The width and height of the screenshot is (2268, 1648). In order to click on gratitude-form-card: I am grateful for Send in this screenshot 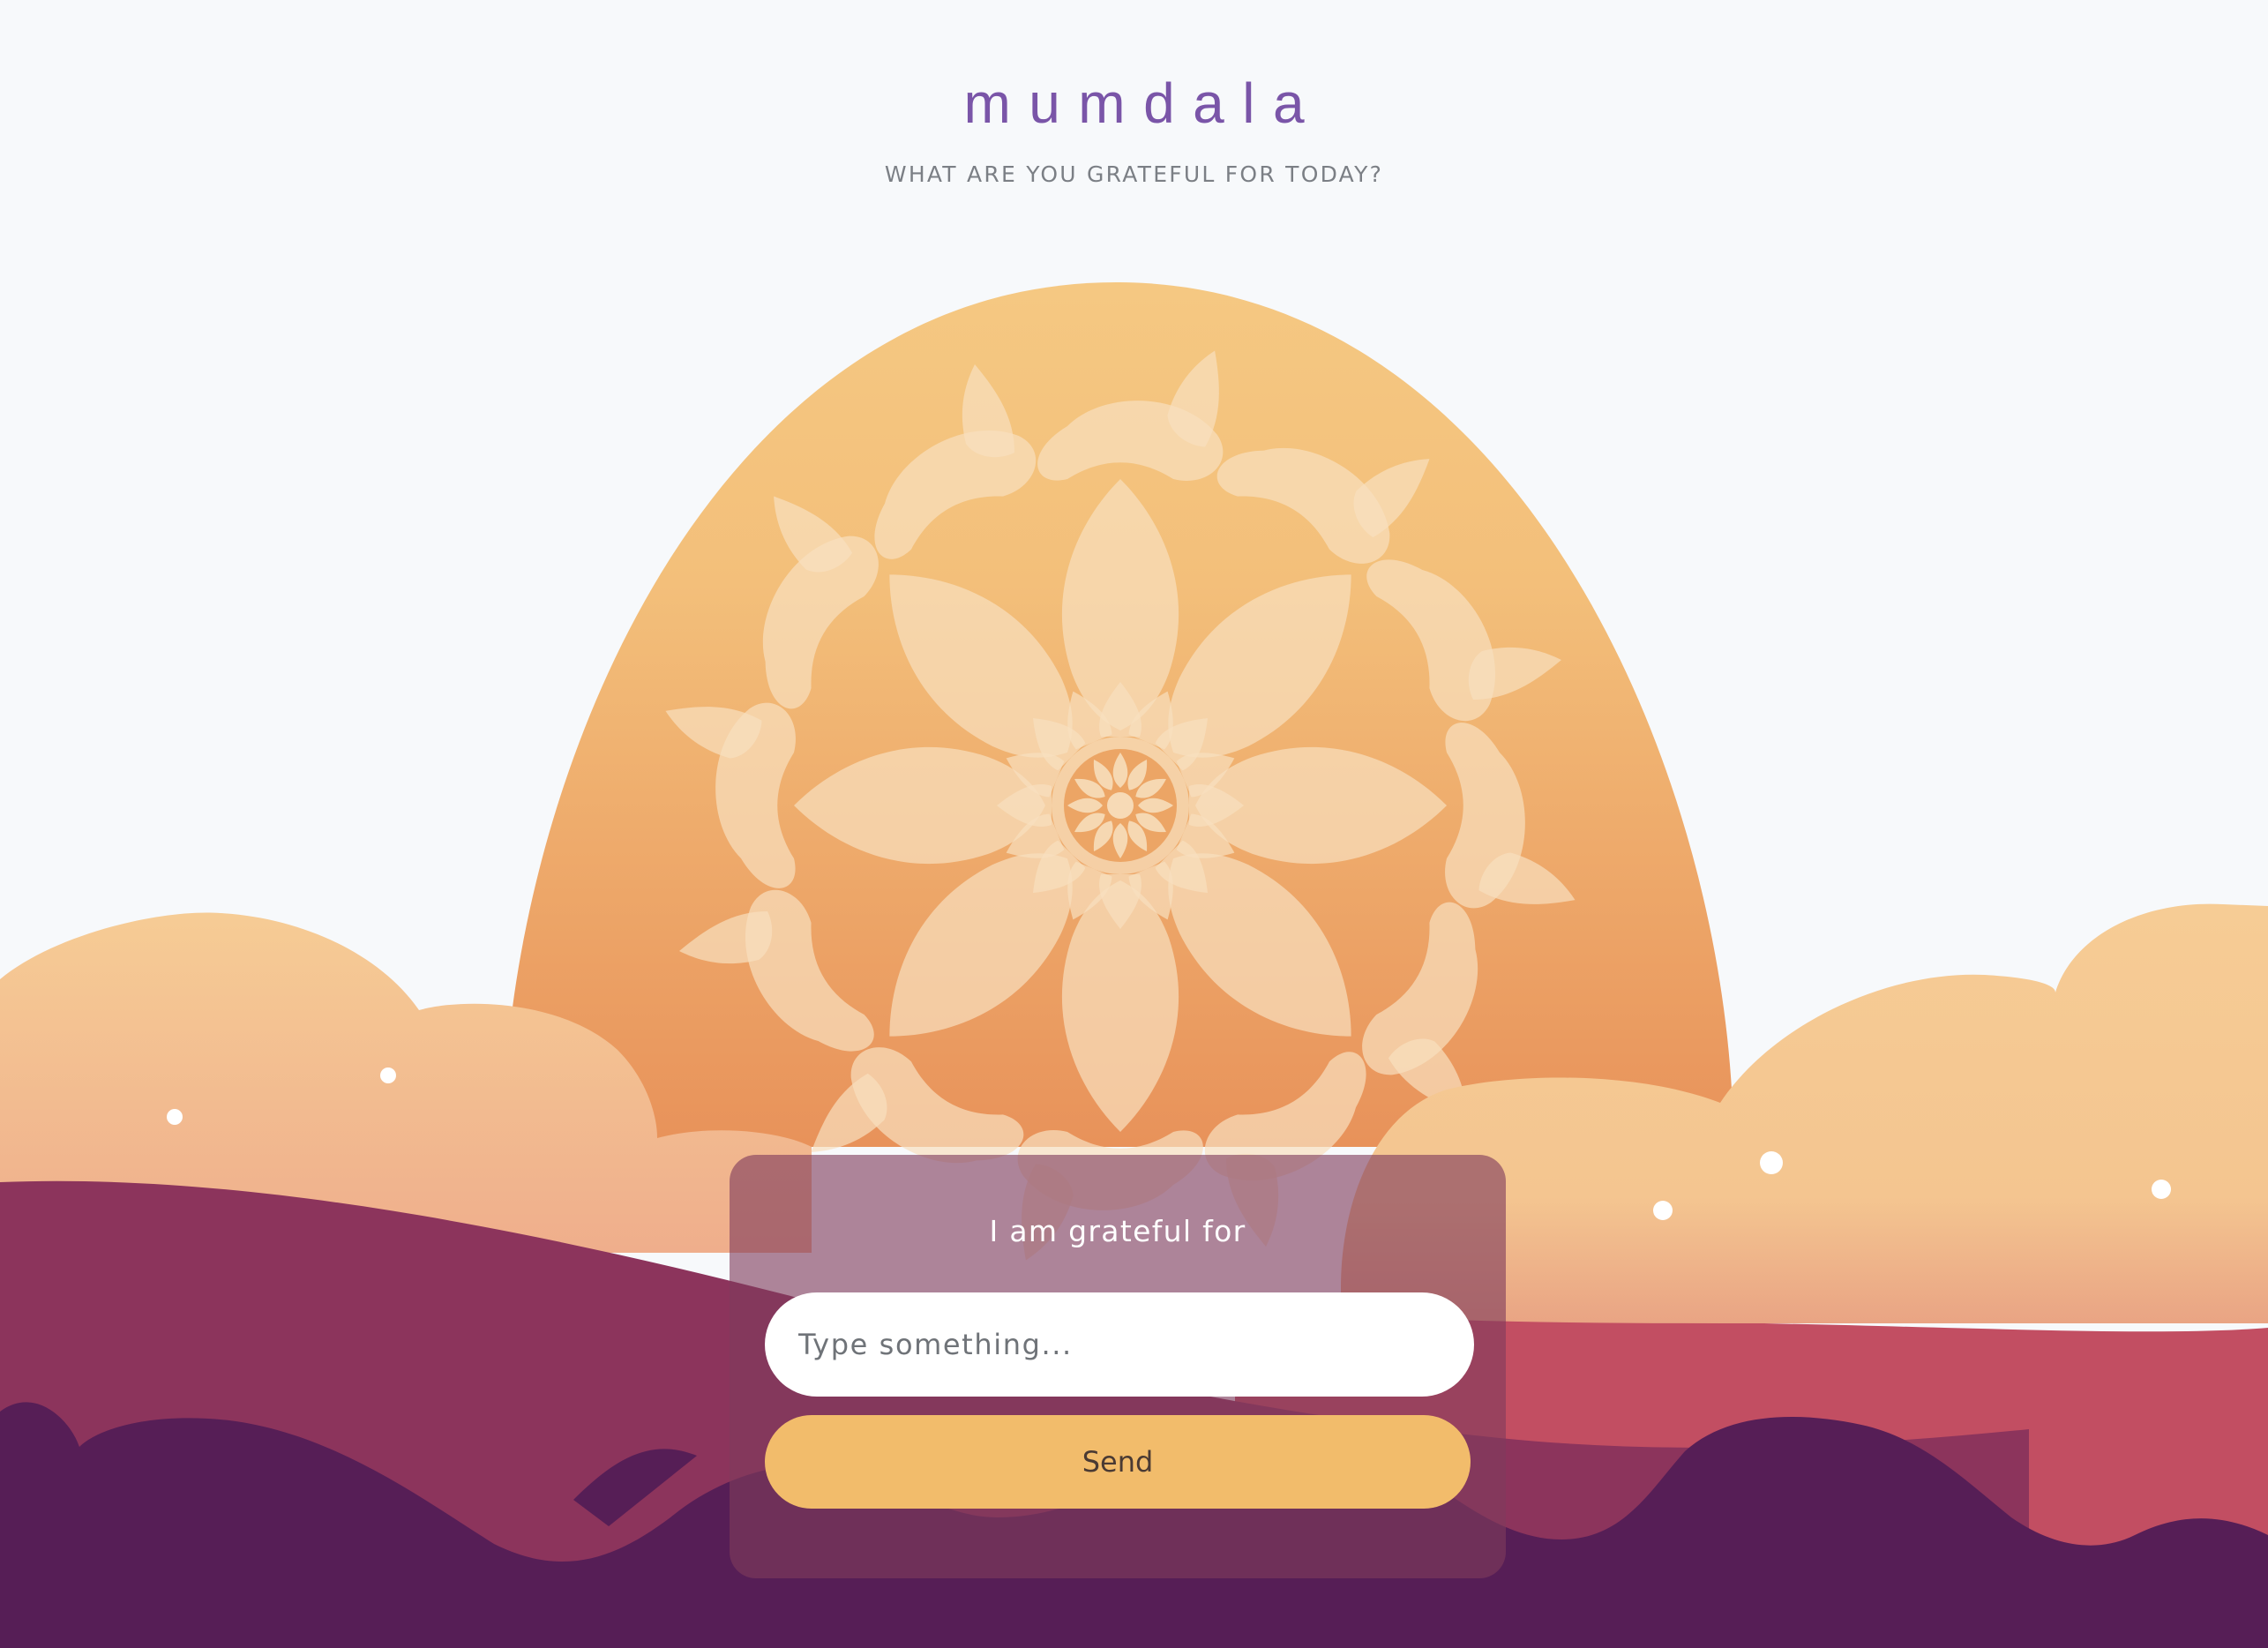, I will do `click(1118, 1366)`.